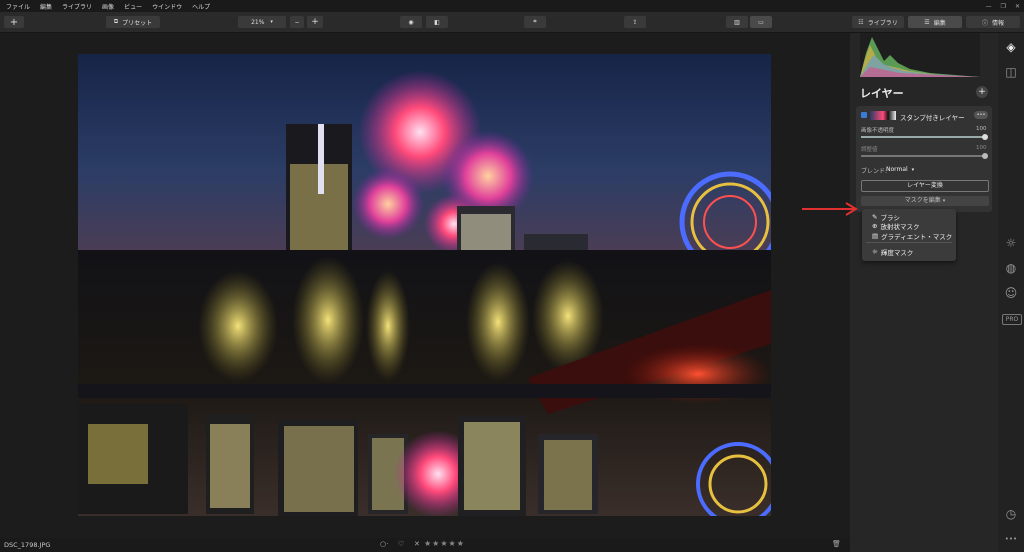 This screenshot has height=552, width=1024. What do you see at coordinates (878, 131) in the screenshot?
I see `opacity-label: 画像不透明度` at bounding box center [878, 131].